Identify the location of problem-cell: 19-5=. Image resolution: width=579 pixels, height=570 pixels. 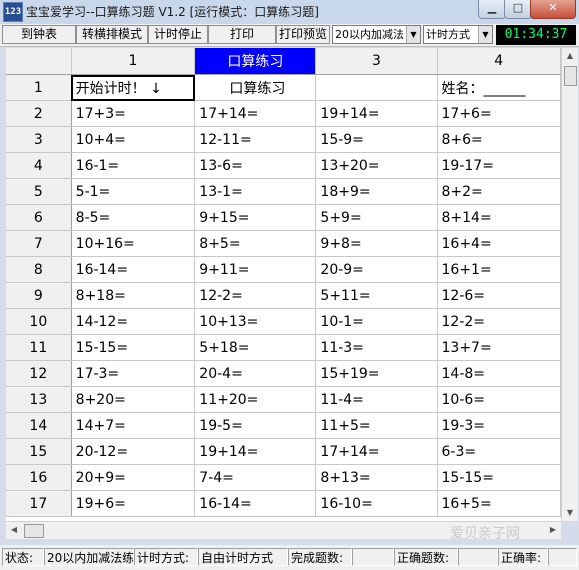
(255, 425).